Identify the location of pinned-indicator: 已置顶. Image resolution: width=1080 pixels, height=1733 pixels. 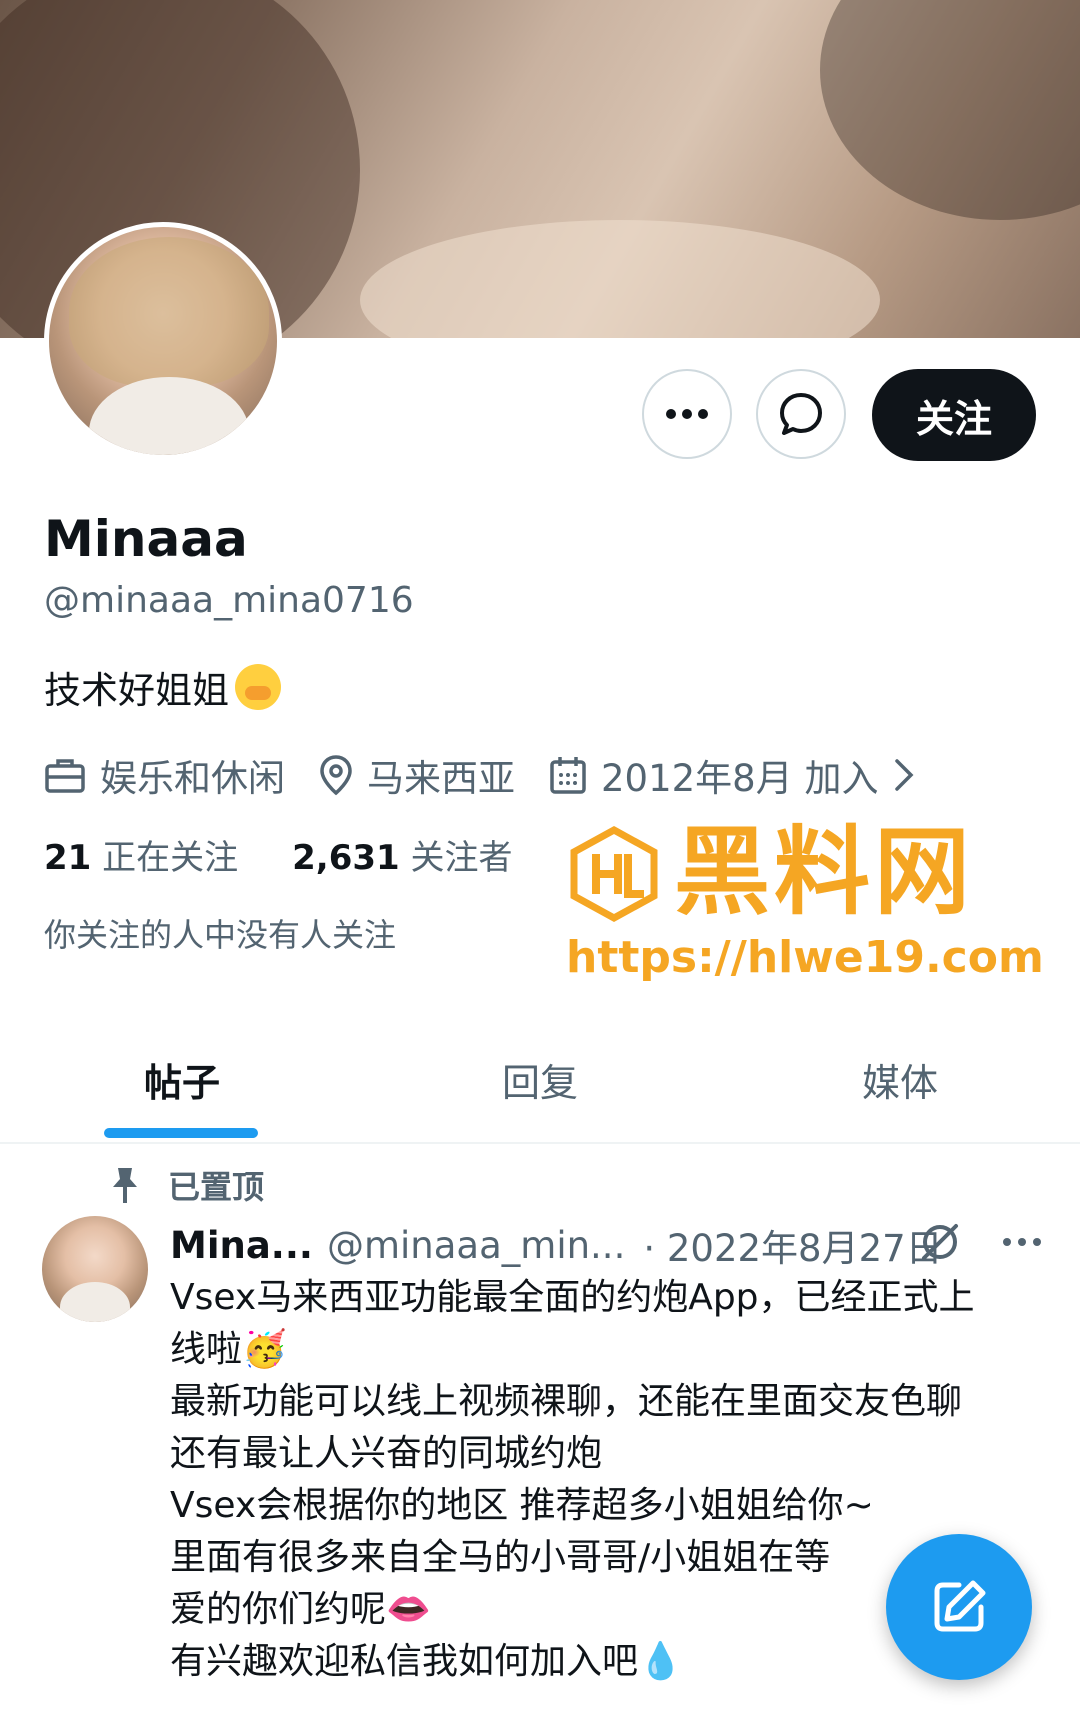
(187, 1185).